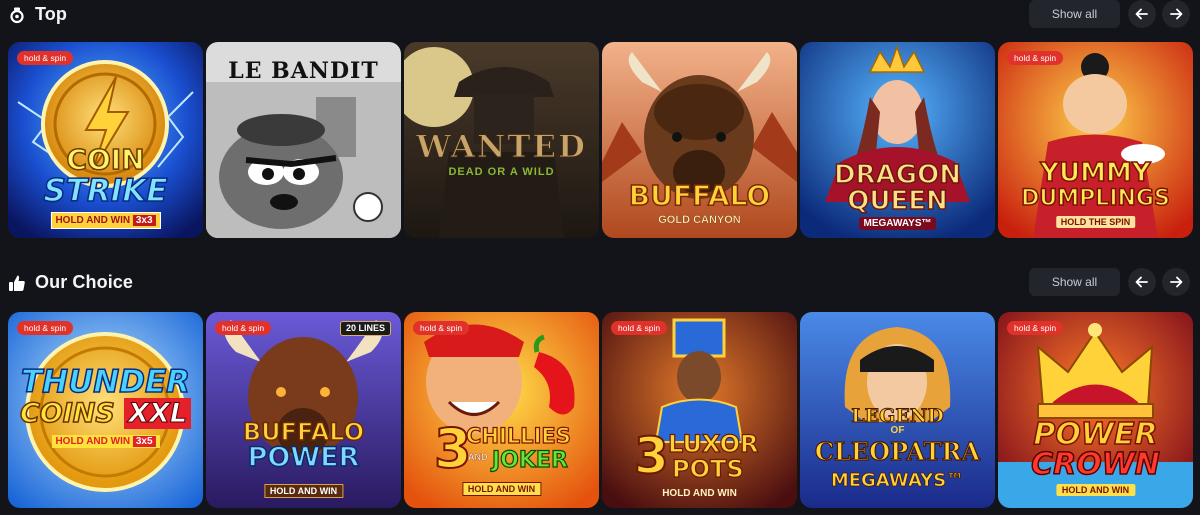  Describe the element at coordinates (600, 283) in the screenshot. I see `section-header-our-choice: Our Choice Show all` at that location.